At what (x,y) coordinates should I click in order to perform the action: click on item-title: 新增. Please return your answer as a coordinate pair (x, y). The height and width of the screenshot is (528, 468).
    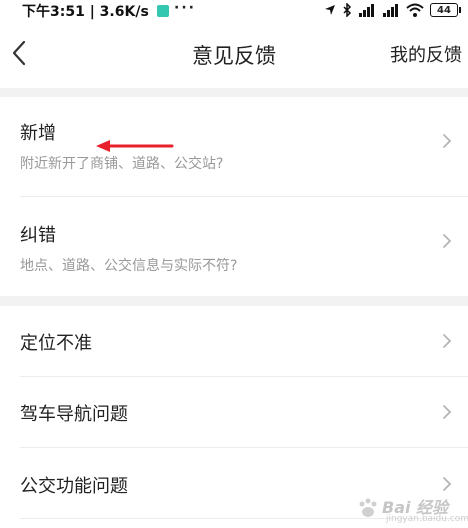
    Looking at the image, I should click on (38, 133).